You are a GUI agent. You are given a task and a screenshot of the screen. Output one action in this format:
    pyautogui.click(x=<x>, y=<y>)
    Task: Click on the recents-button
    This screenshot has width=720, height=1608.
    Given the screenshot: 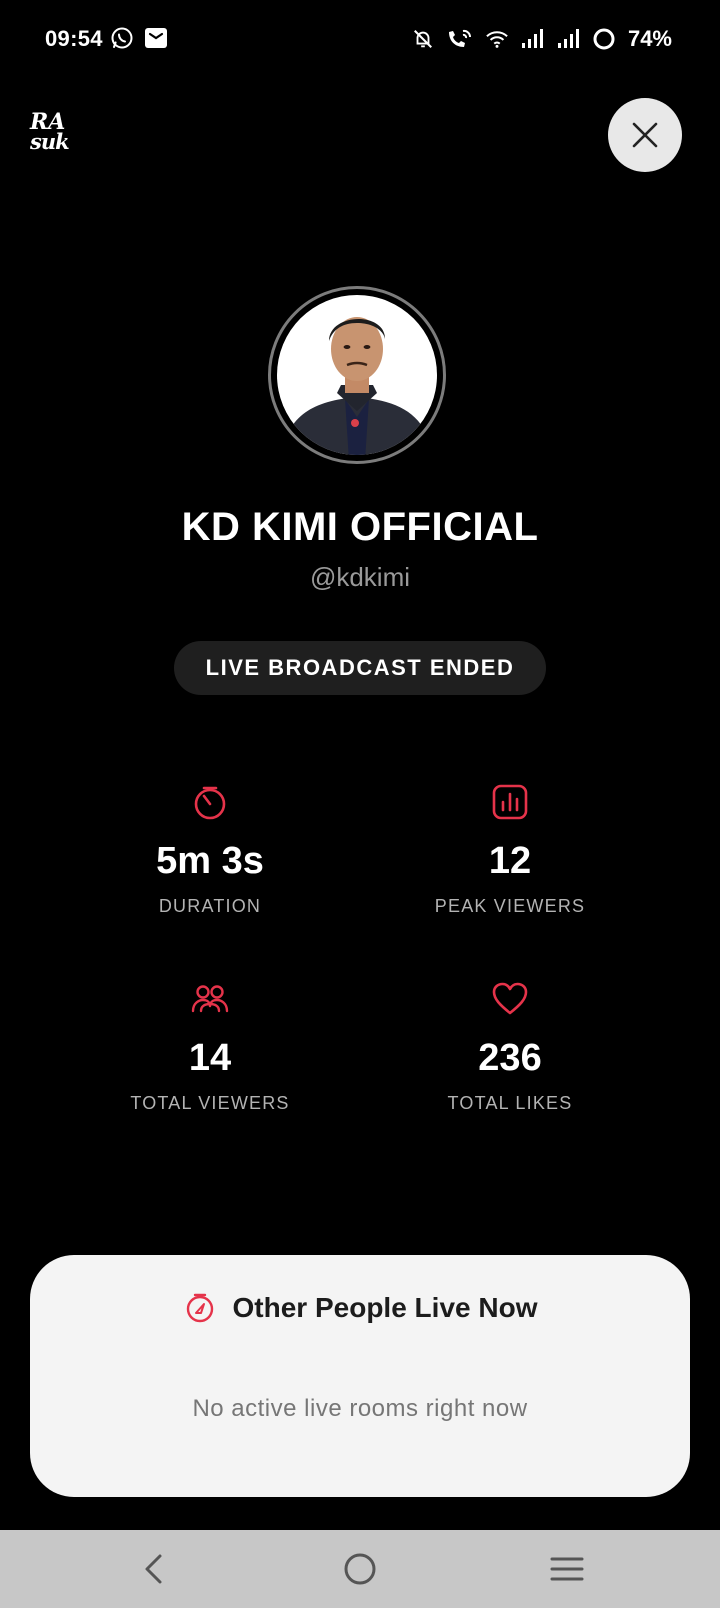 What is the action you would take?
    pyautogui.click(x=567, y=1569)
    